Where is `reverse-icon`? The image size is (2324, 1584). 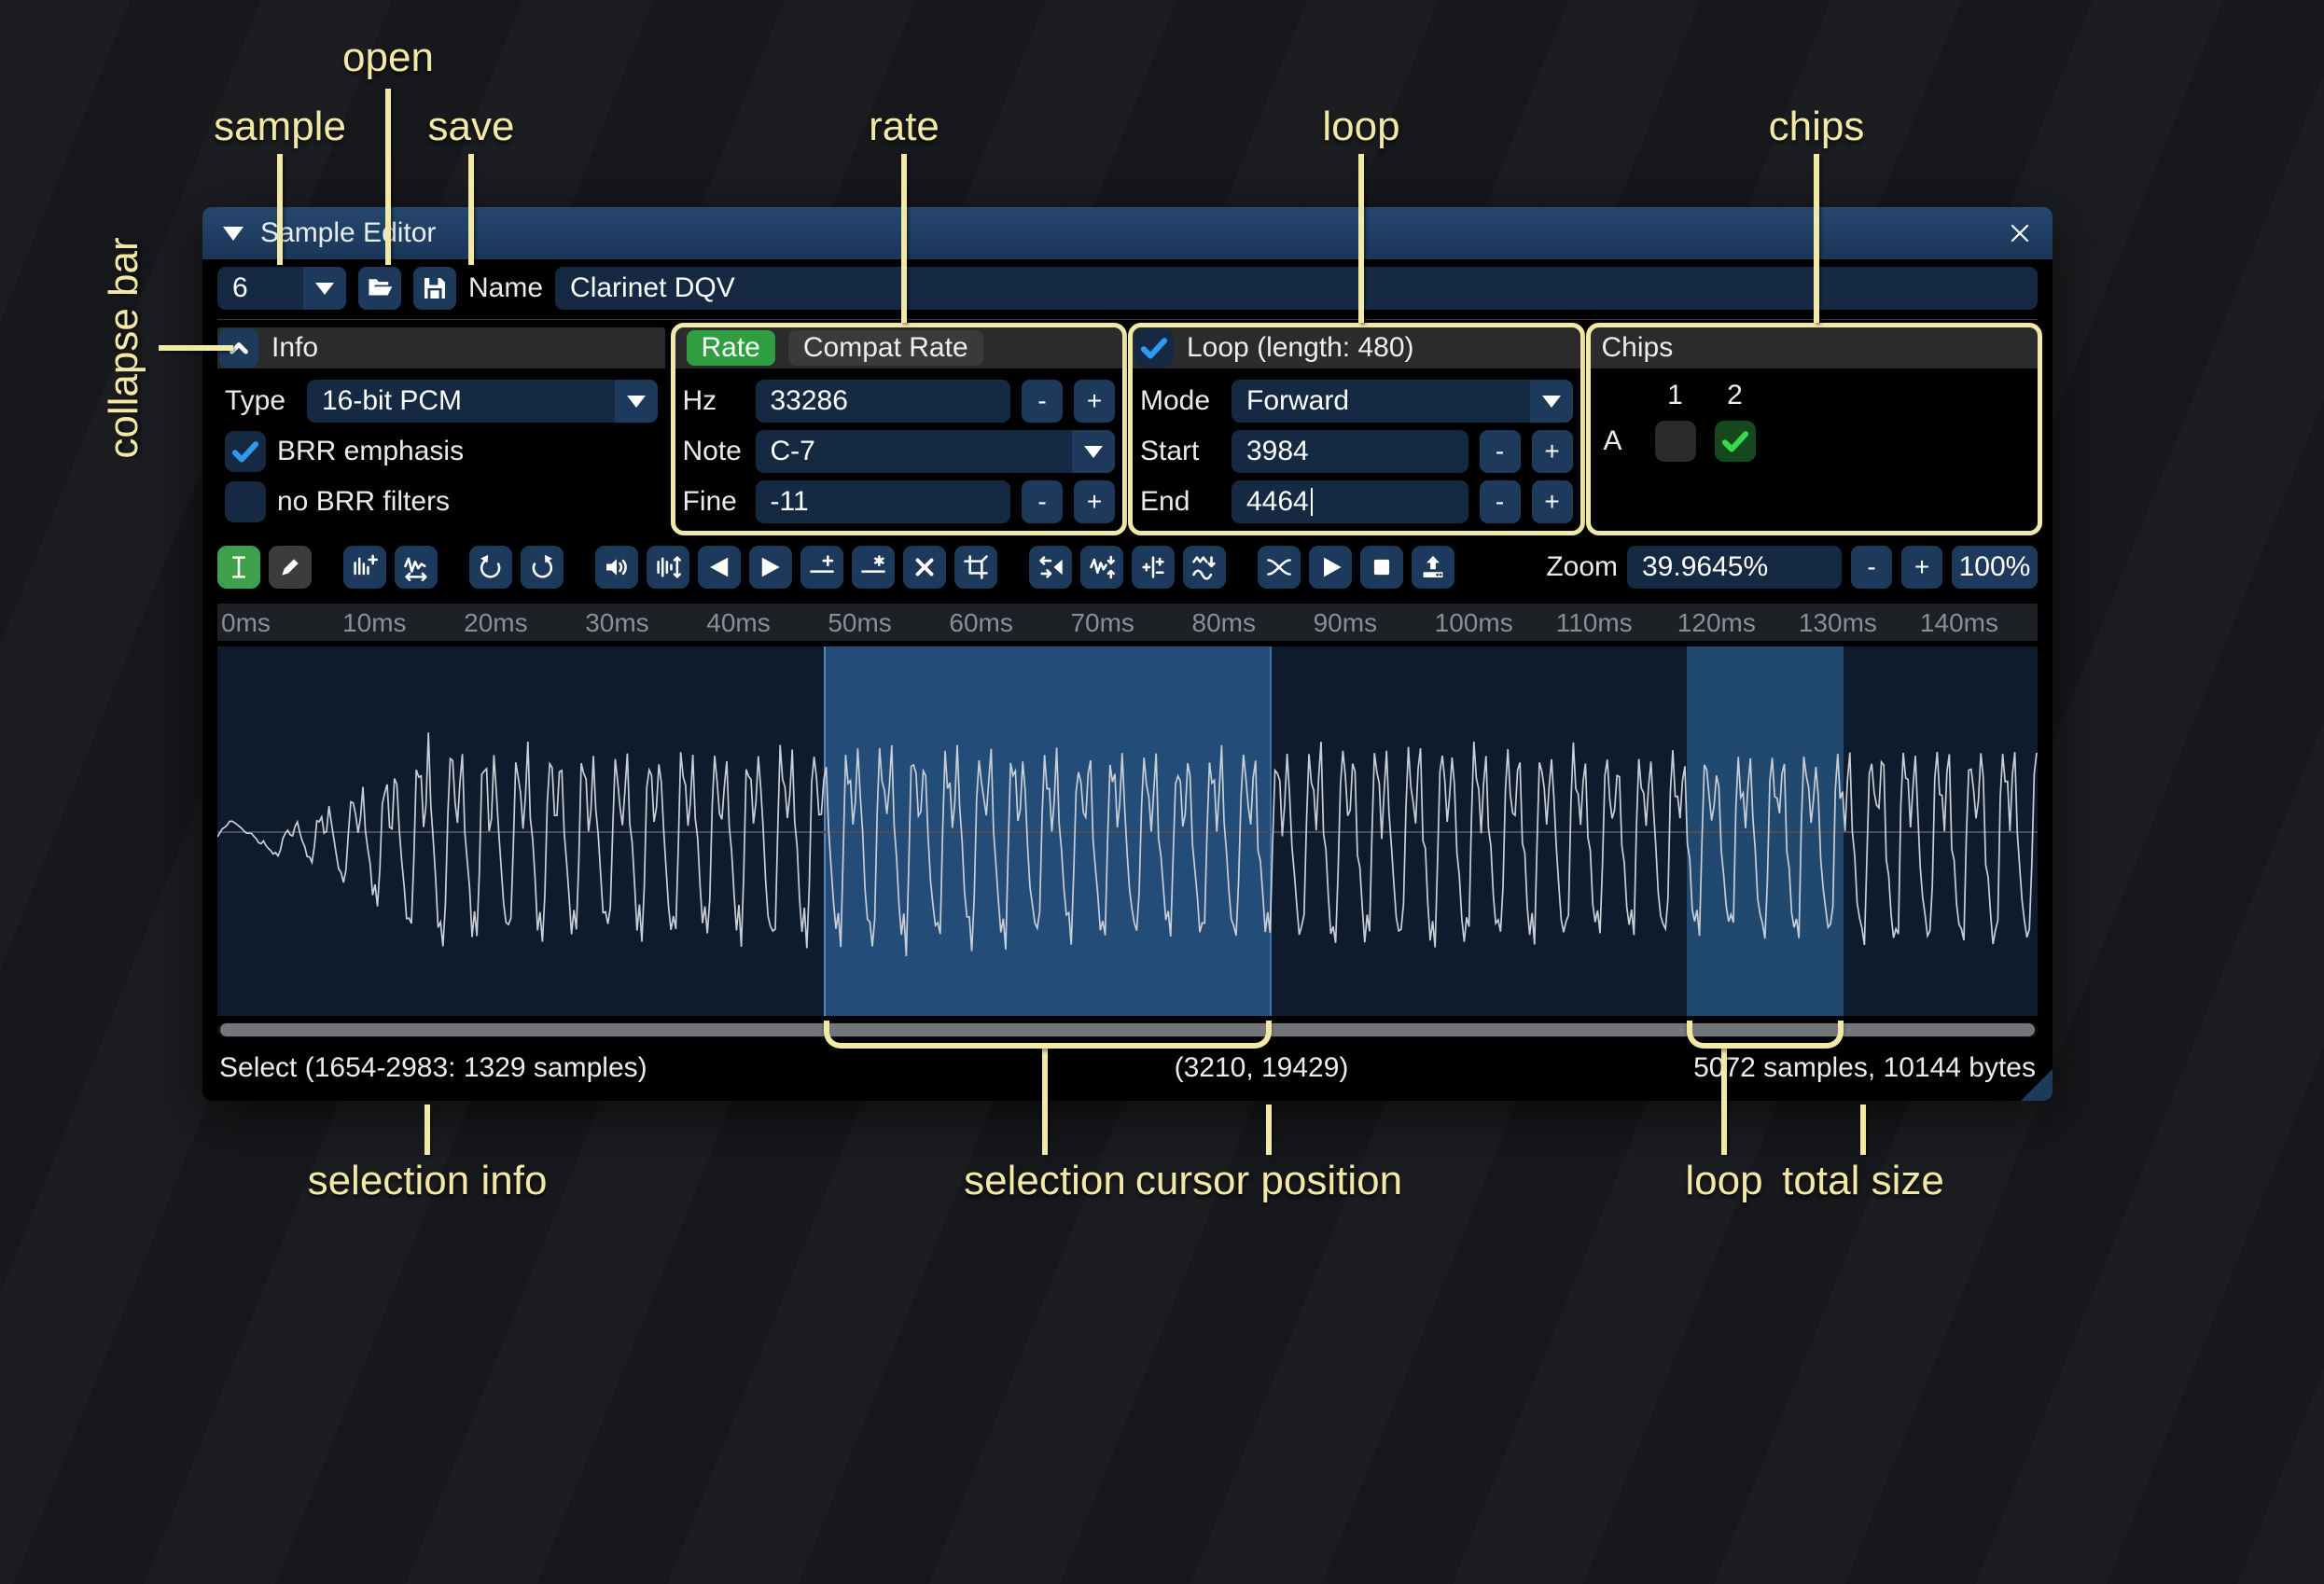 reverse-icon is located at coordinates (1051, 567).